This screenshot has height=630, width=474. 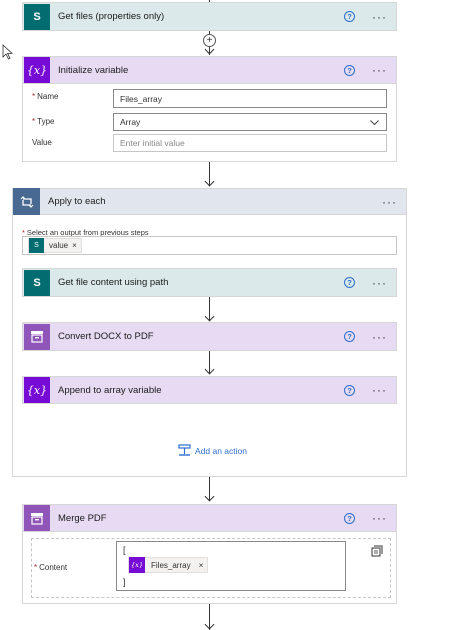 I want to click on action-get-files: S Get files (properties only) ? ···, so click(x=209, y=16).